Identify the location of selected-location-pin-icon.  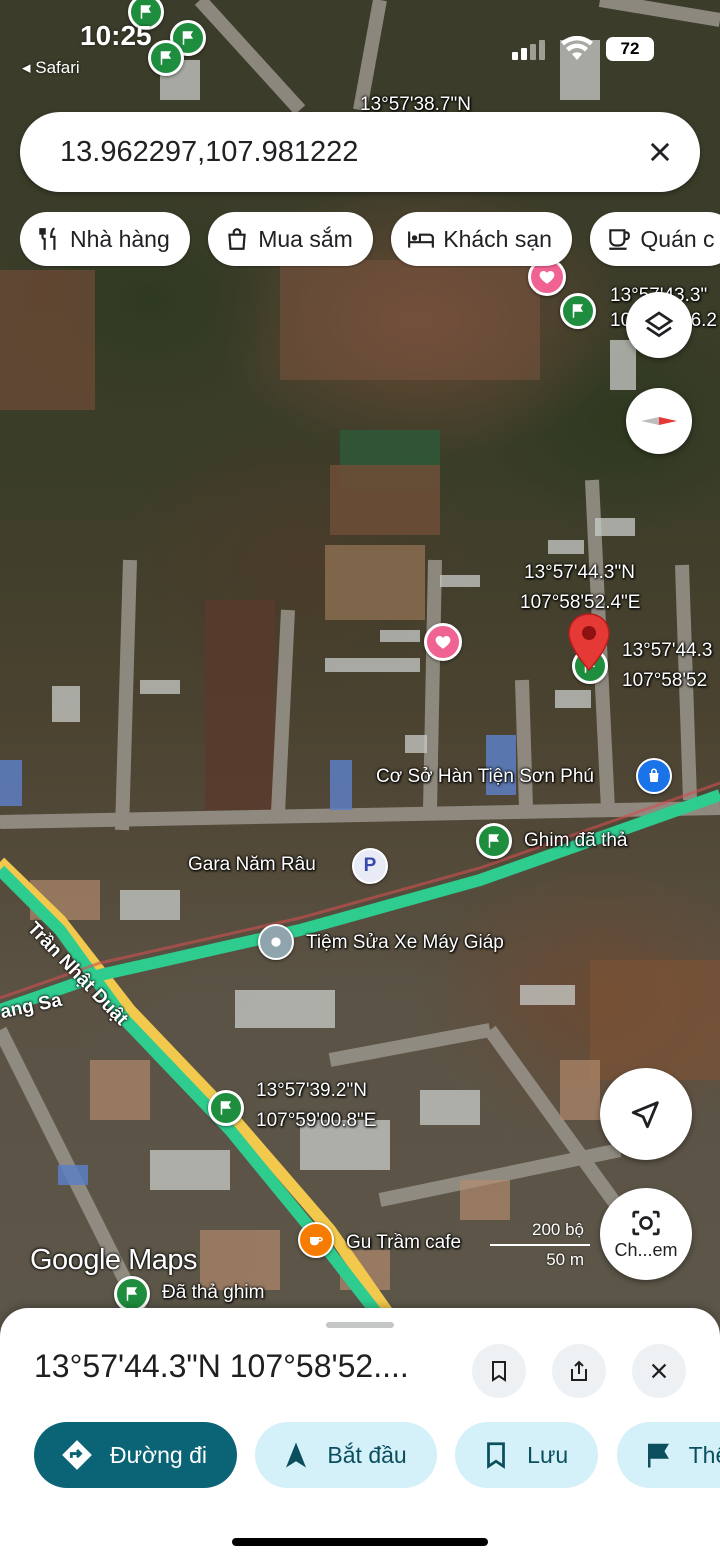
(589, 643).